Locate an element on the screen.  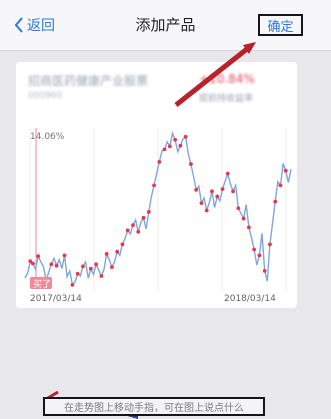
hint-text: 在走势图上移动手指，可在图上说点什么 is located at coordinates (154, 408).